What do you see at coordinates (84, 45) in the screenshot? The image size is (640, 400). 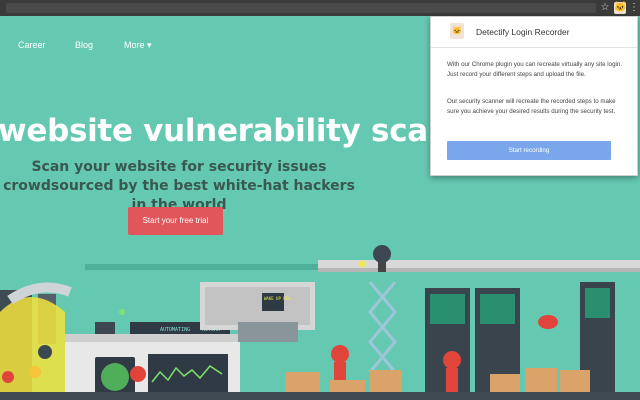 I see `nav-item-blog: Blog` at bounding box center [84, 45].